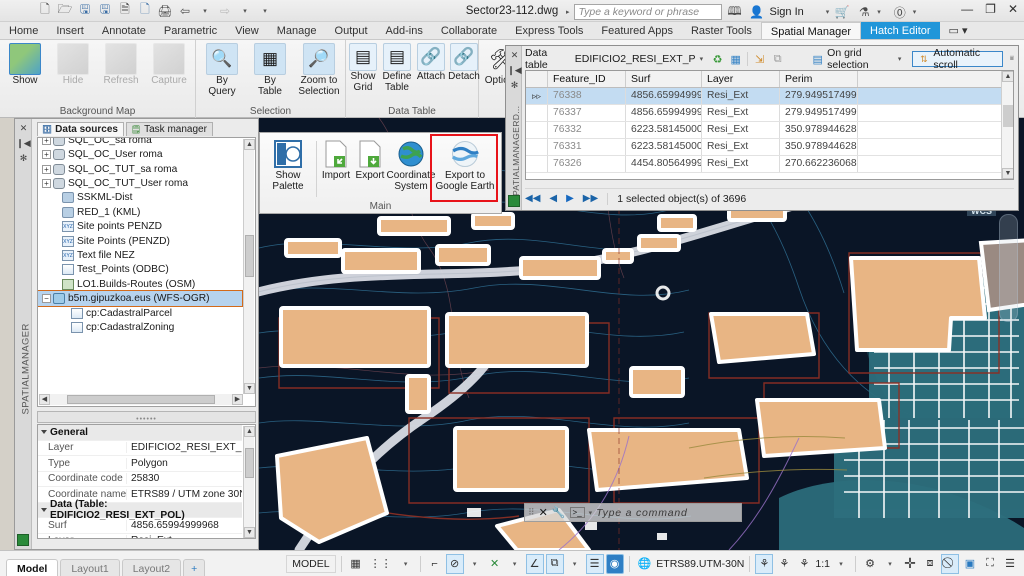 This screenshot has width=1024, height=576. Describe the element at coordinates (645, 564) in the screenshot. I see `world-coordinate-icon: 🌐` at that location.